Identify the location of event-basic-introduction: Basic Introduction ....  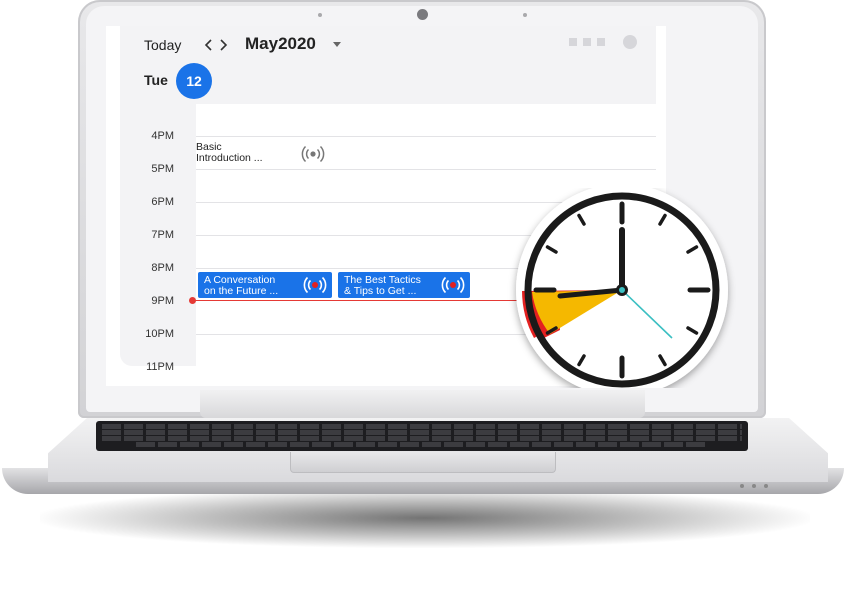
(266, 154).